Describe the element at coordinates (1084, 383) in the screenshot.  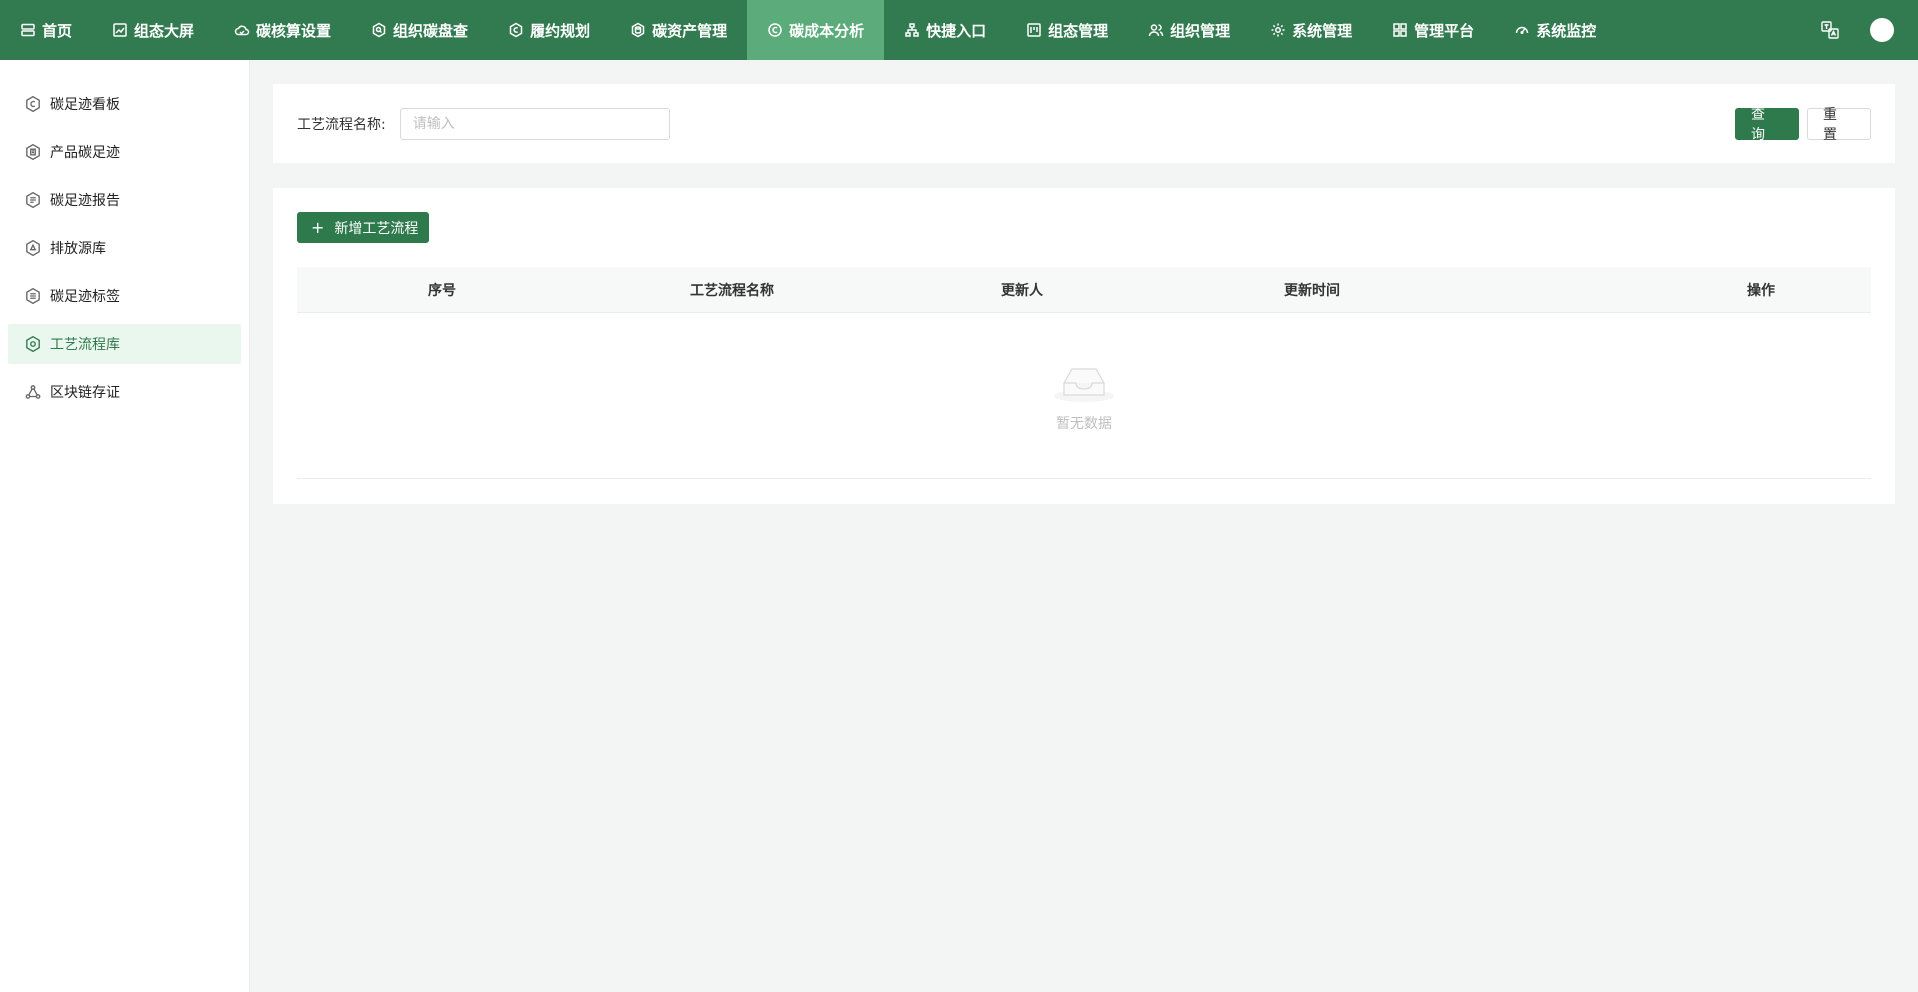
I see `empty-inbox-icon` at that location.